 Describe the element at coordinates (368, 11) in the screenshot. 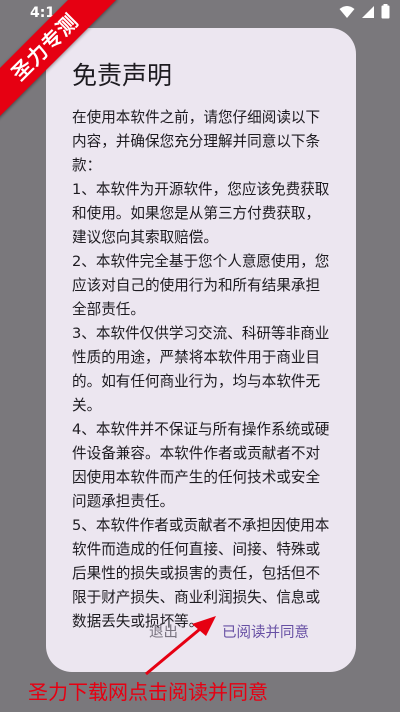

I see `signal-icon` at that location.